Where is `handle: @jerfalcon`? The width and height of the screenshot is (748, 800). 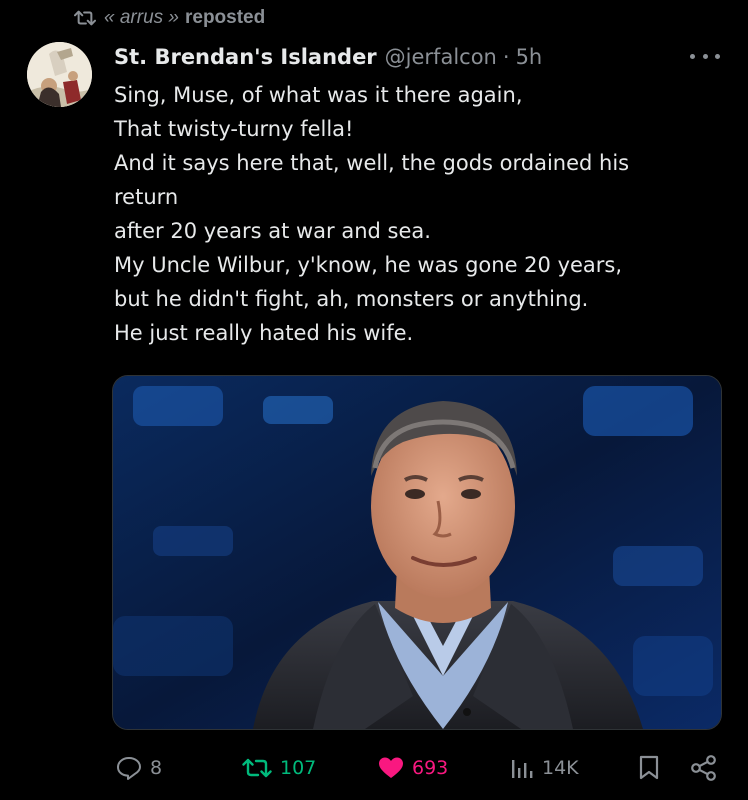 handle: @jerfalcon is located at coordinates (441, 57).